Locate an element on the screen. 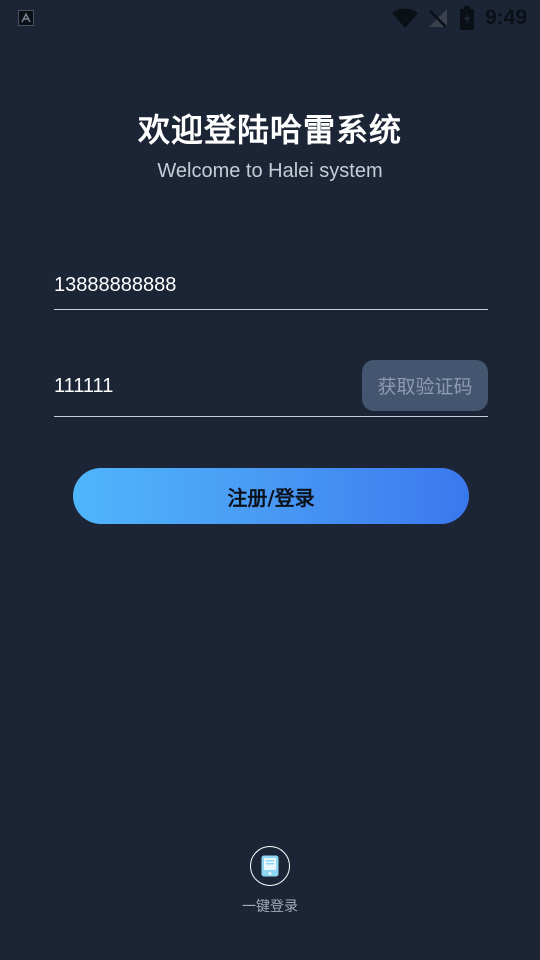 The height and width of the screenshot is (960, 540). no-signal-icon is located at coordinates (438, 20).